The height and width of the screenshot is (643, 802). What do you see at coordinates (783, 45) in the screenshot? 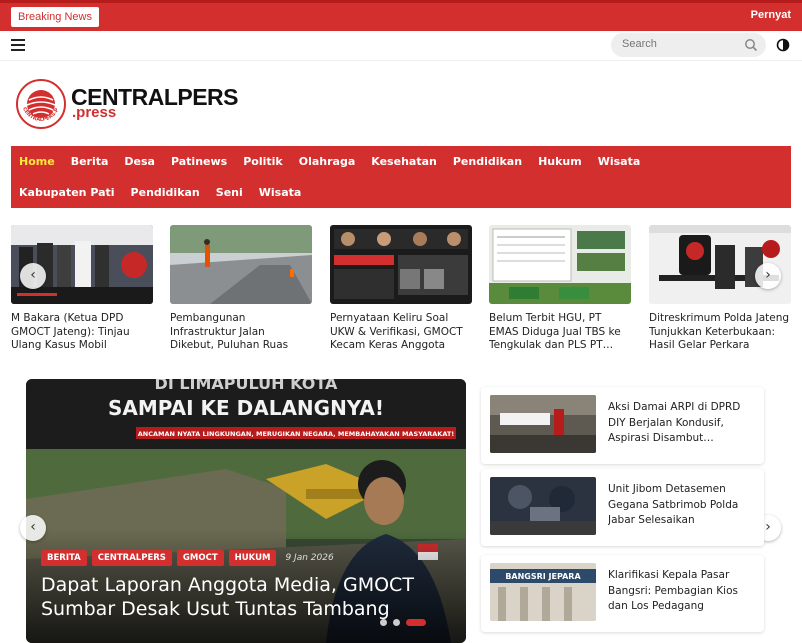
I see `dark-mode-toggle-icon` at bounding box center [783, 45].